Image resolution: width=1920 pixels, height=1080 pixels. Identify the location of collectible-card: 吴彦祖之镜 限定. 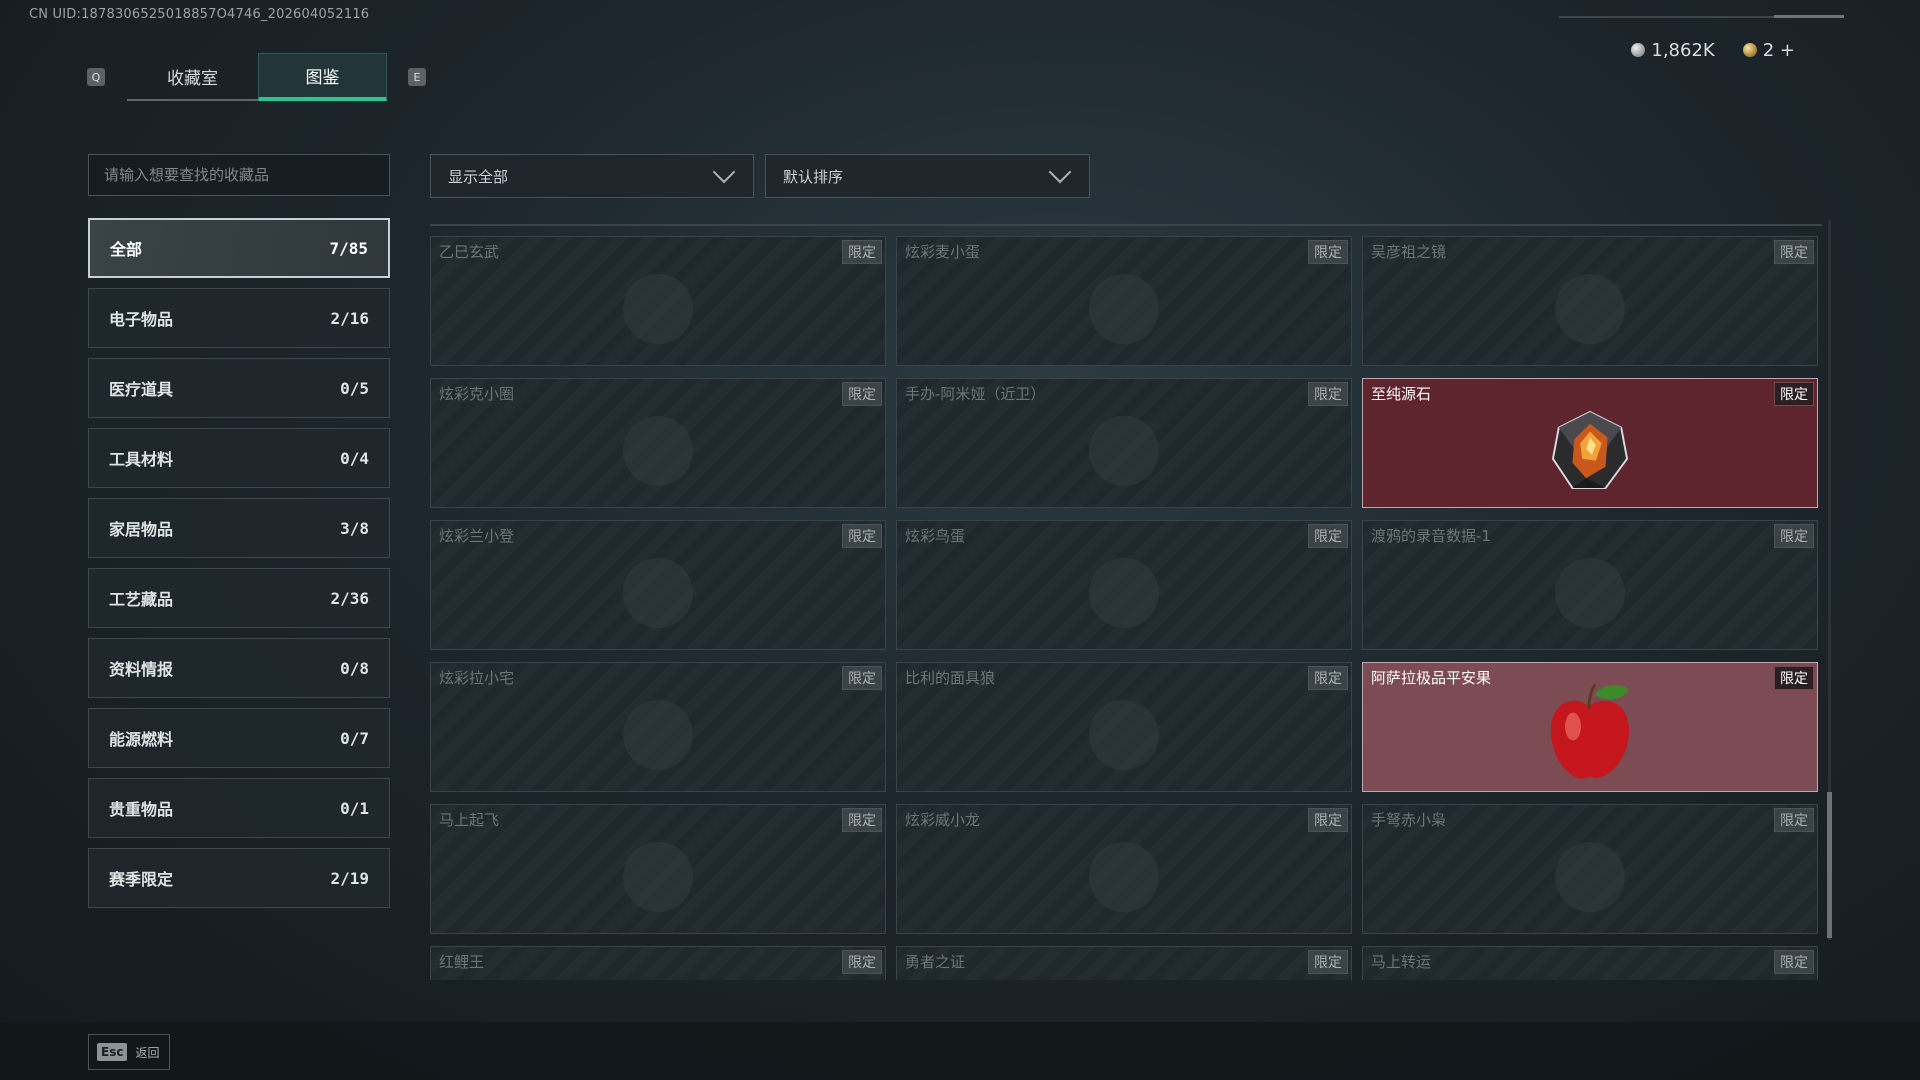
(1590, 301).